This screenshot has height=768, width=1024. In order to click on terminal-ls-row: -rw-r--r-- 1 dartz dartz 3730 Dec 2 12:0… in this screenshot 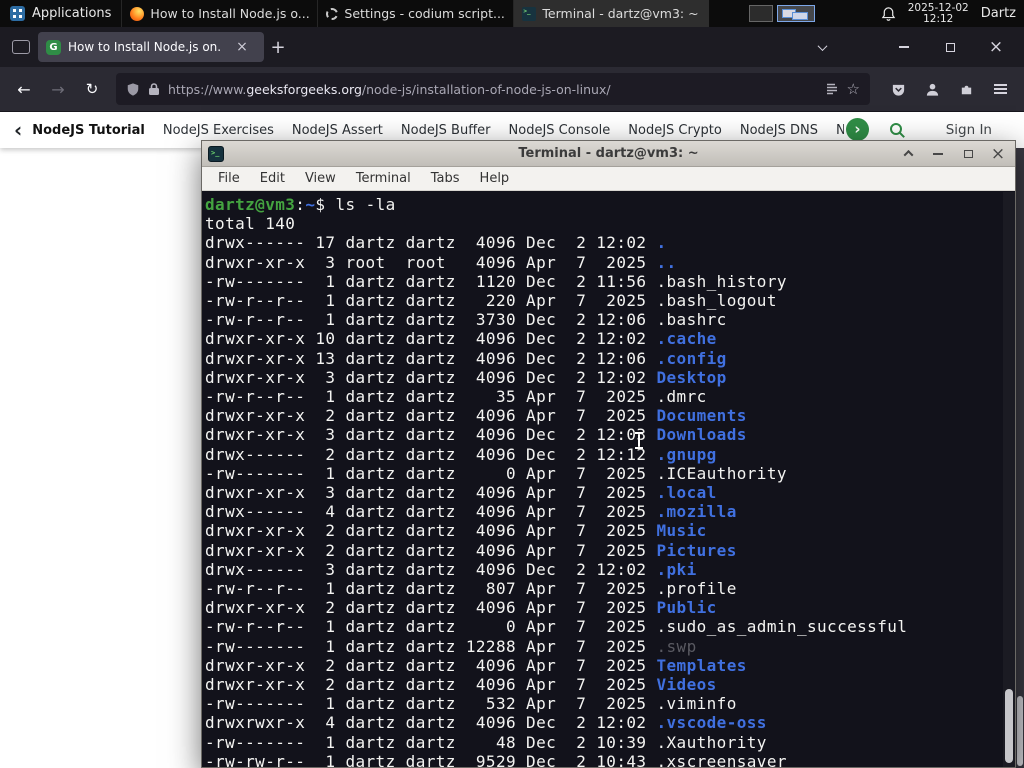, I will do `click(466, 320)`.